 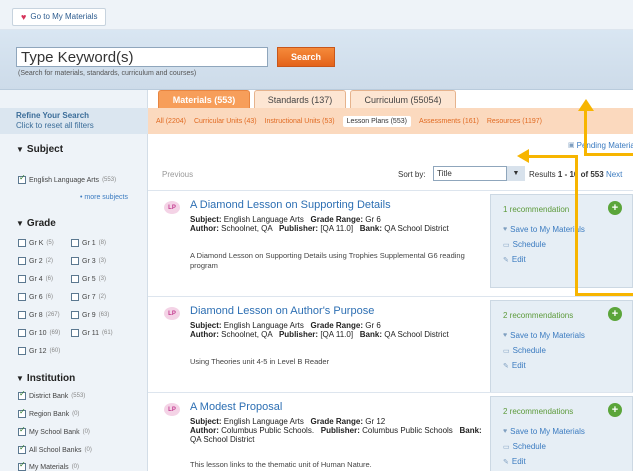 What do you see at coordinates (236, 407) in the screenshot?
I see `result-title-link: A Modest Proposal` at bounding box center [236, 407].